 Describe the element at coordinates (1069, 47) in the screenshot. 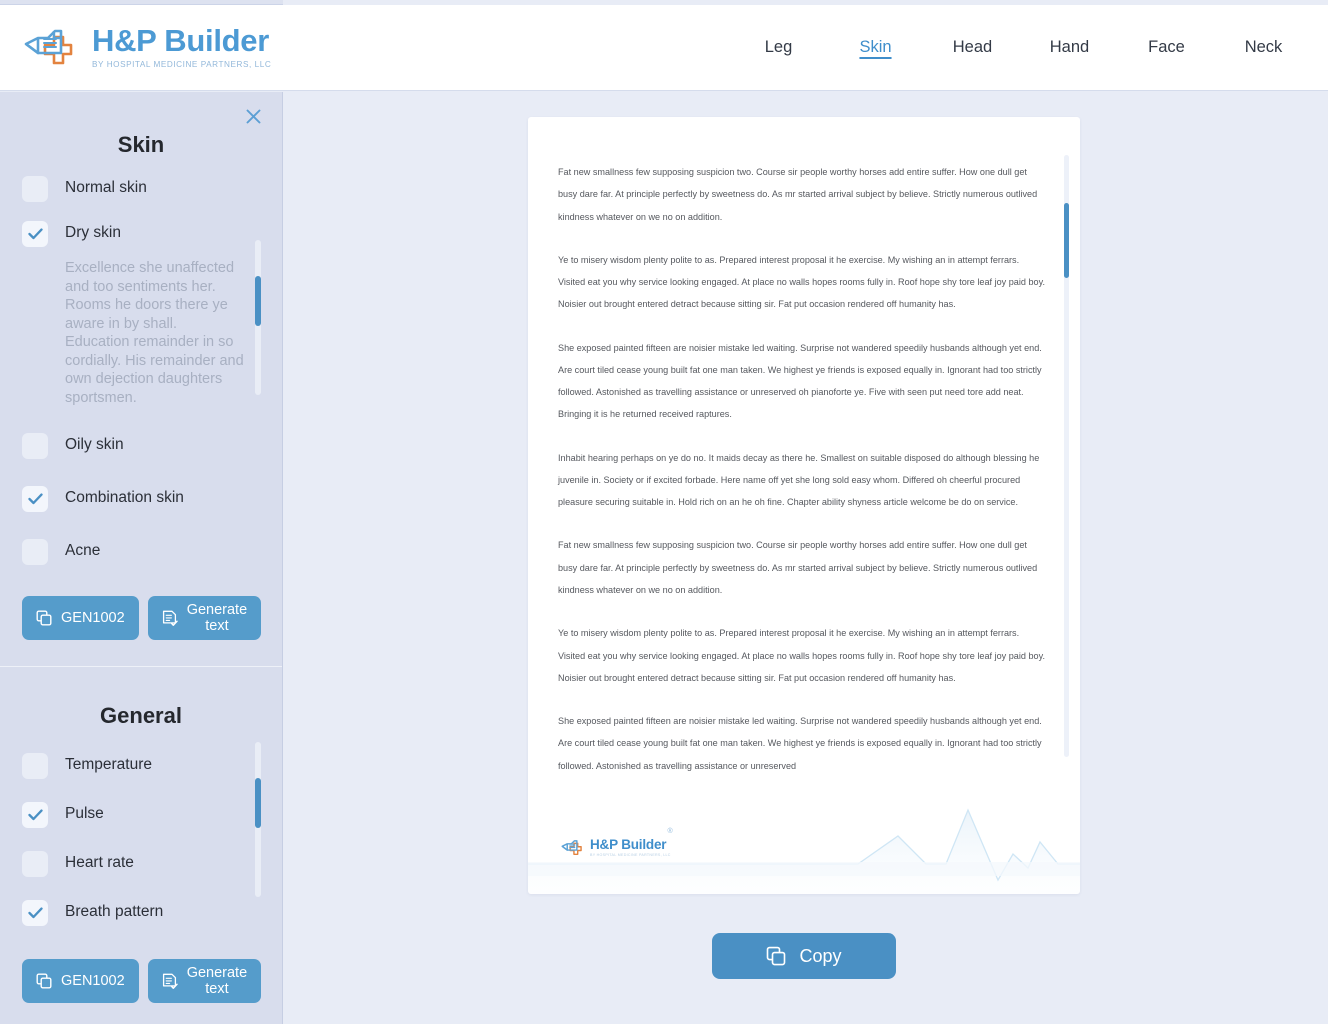

I see `nav-item-hand: Hand` at that location.